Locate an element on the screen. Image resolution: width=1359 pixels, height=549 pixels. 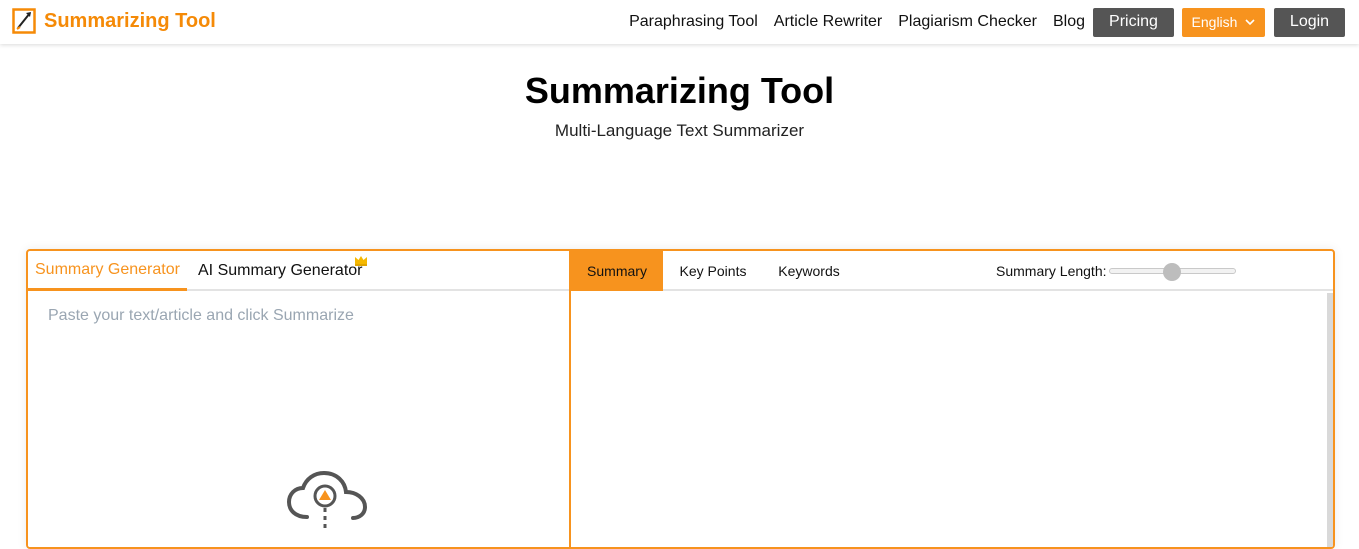
slider-handle is located at coordinates (1172, 272).